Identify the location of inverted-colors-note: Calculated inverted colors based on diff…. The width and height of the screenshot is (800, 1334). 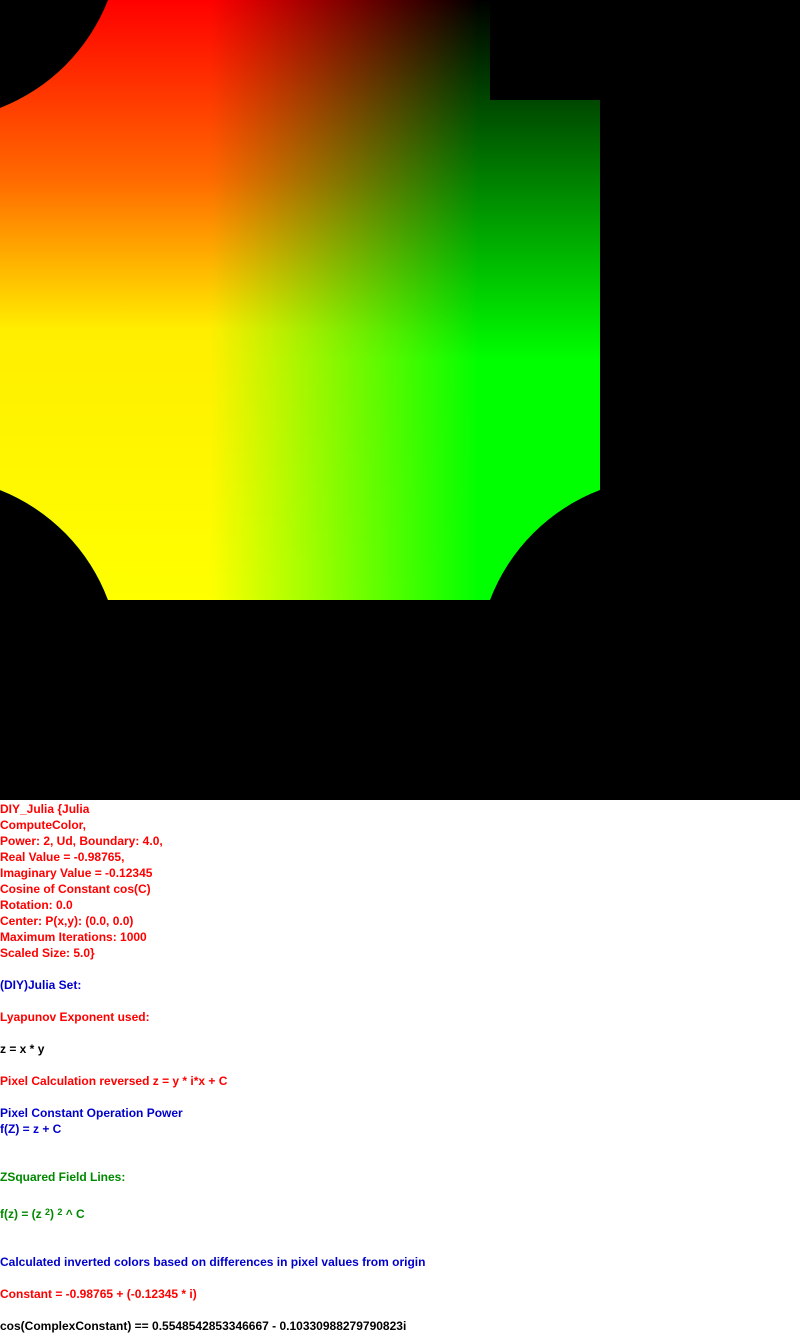
(213, 1262).